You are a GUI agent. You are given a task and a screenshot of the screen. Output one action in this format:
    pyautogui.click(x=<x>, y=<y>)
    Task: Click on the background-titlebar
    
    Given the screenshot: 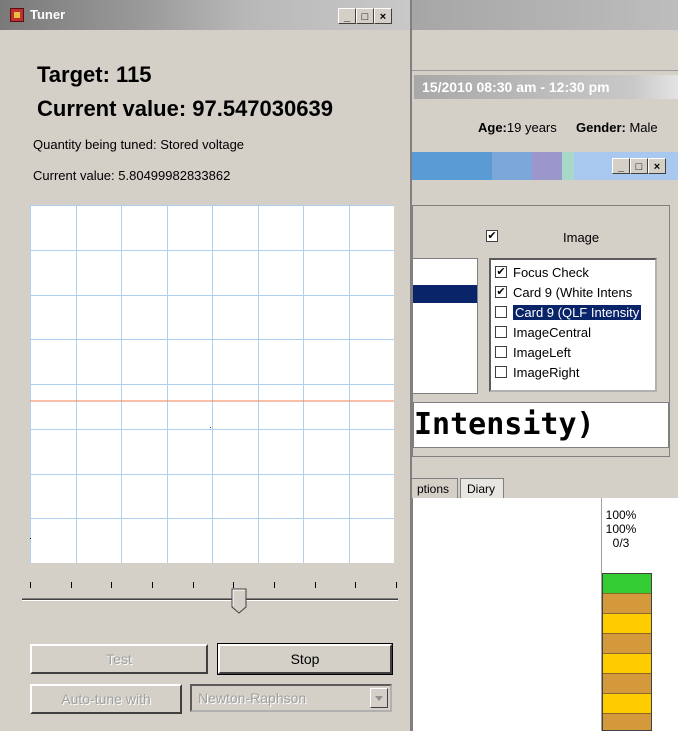 What is the action you would take?
    pyautogui.click(x=545, y=15)
    